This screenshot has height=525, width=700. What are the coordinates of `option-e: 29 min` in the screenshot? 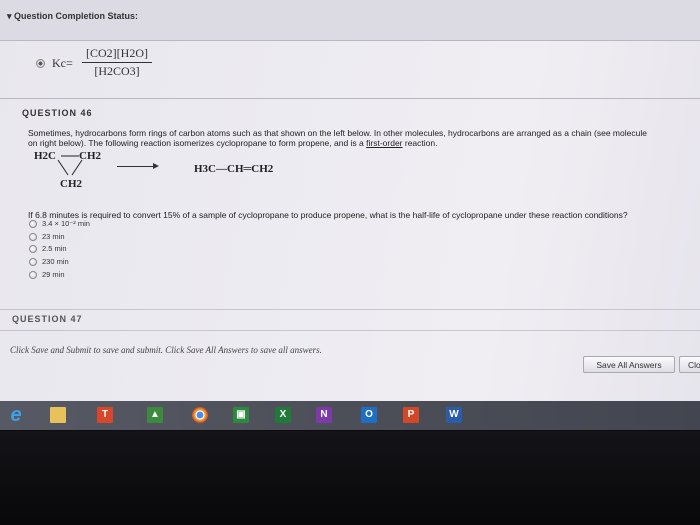 It's located at (59, 276).